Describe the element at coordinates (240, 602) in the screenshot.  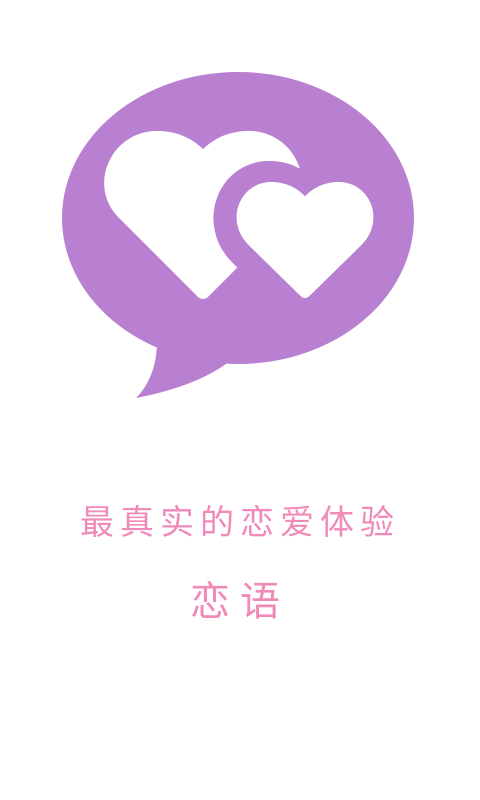
I see `app-name: 恋语` at that location.